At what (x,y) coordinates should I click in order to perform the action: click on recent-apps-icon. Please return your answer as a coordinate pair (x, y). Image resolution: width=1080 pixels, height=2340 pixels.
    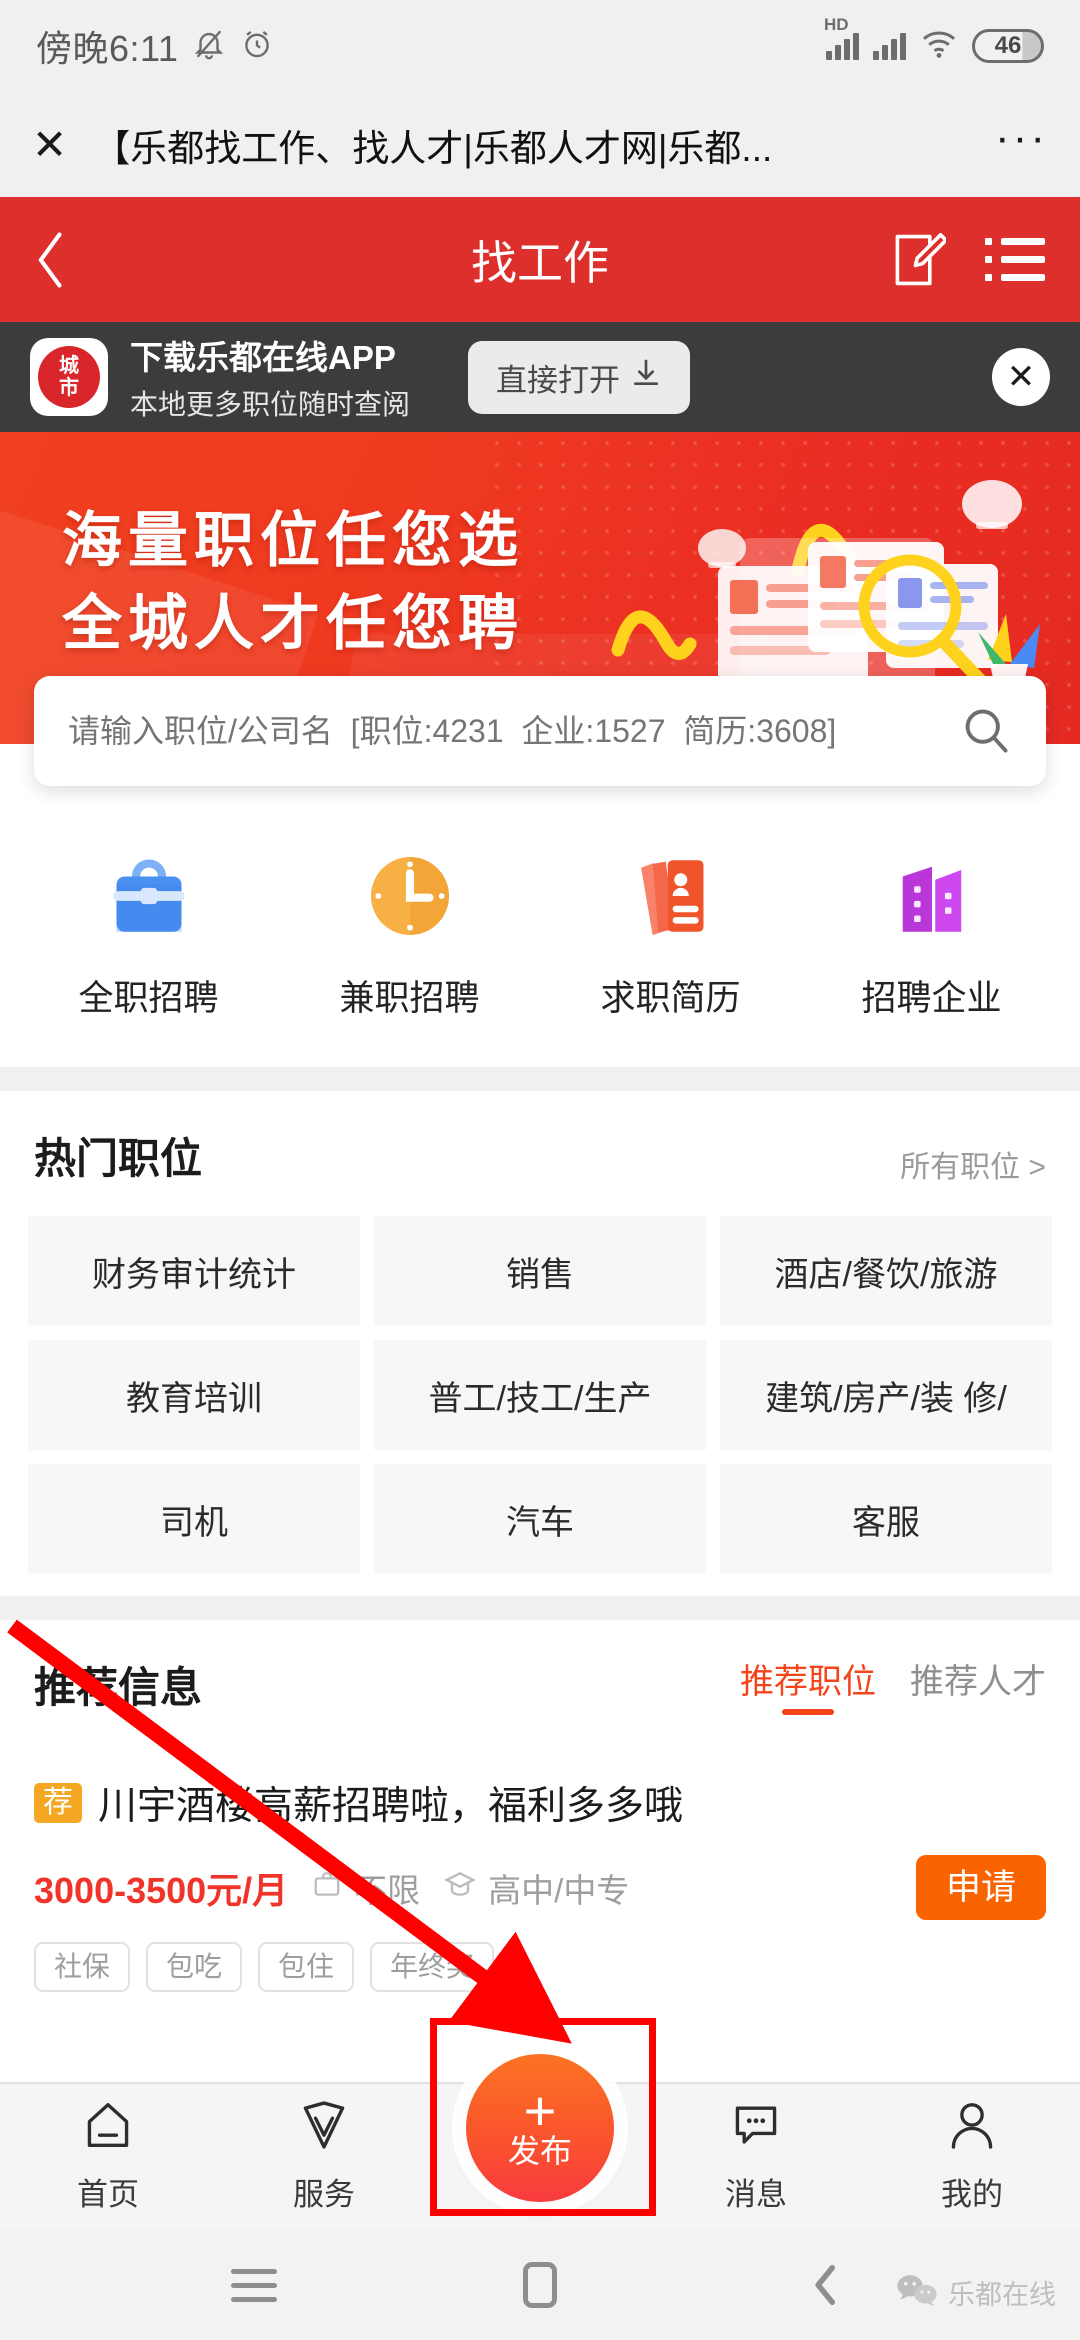
    Looking at the image, I should click on (254, 2285).